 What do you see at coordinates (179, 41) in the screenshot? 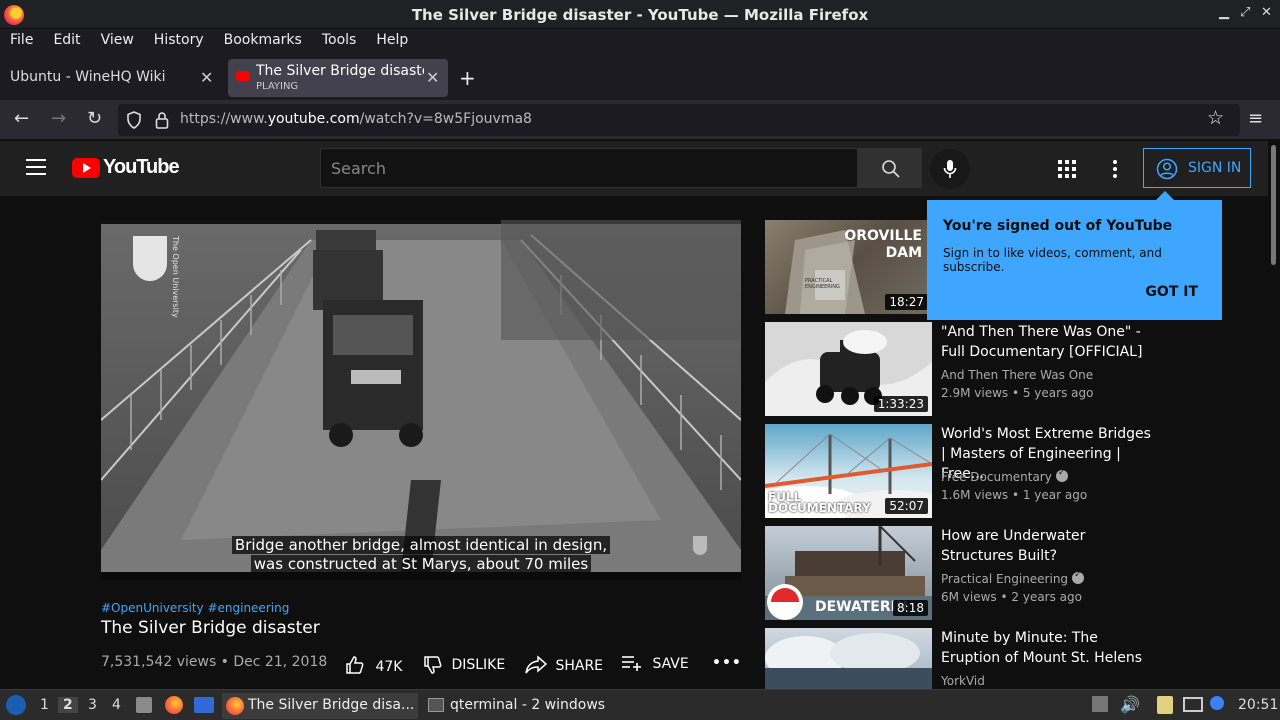
I see `menu-history: History` at bounding box center [179, 41].